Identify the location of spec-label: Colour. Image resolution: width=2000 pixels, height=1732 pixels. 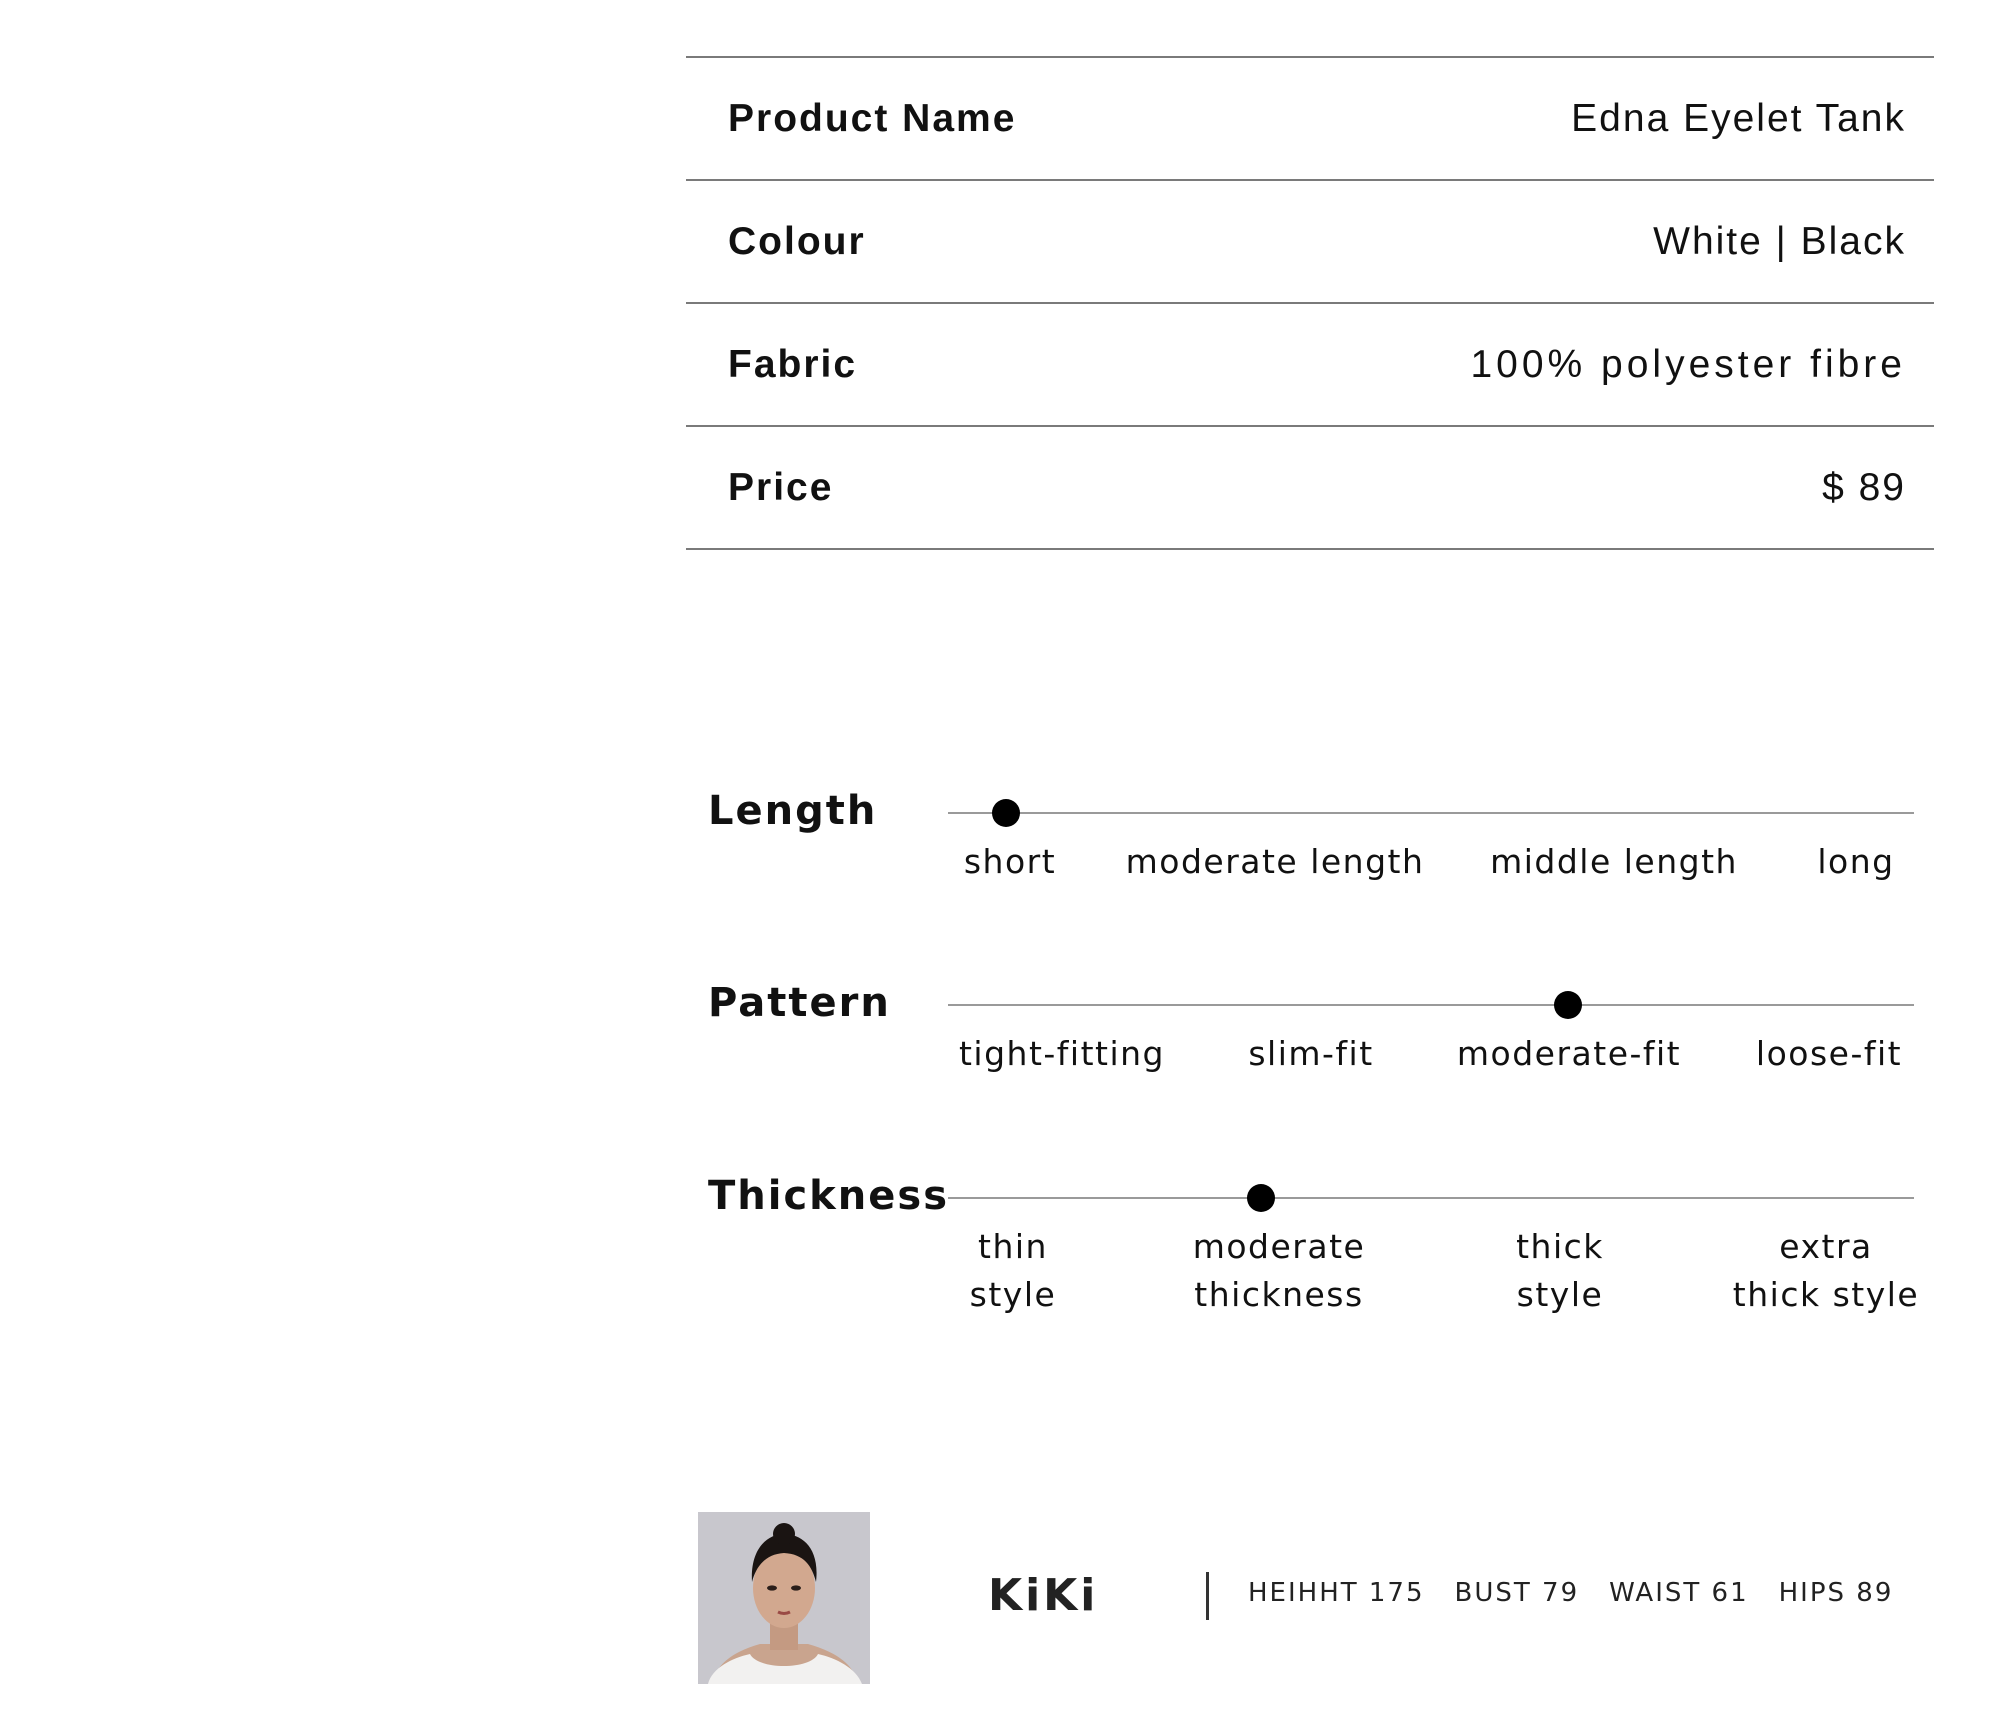
(797, 241).